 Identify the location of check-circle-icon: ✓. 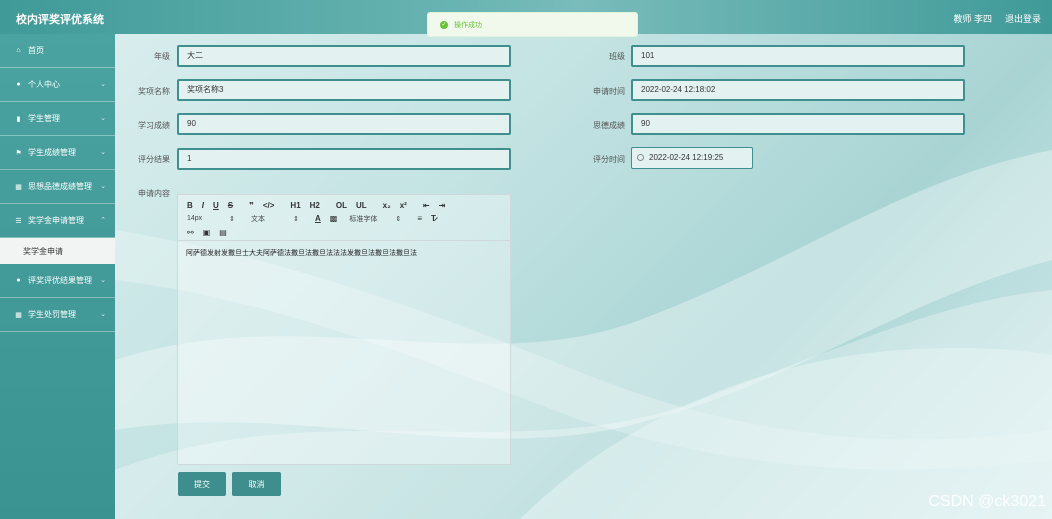
(444, 24).